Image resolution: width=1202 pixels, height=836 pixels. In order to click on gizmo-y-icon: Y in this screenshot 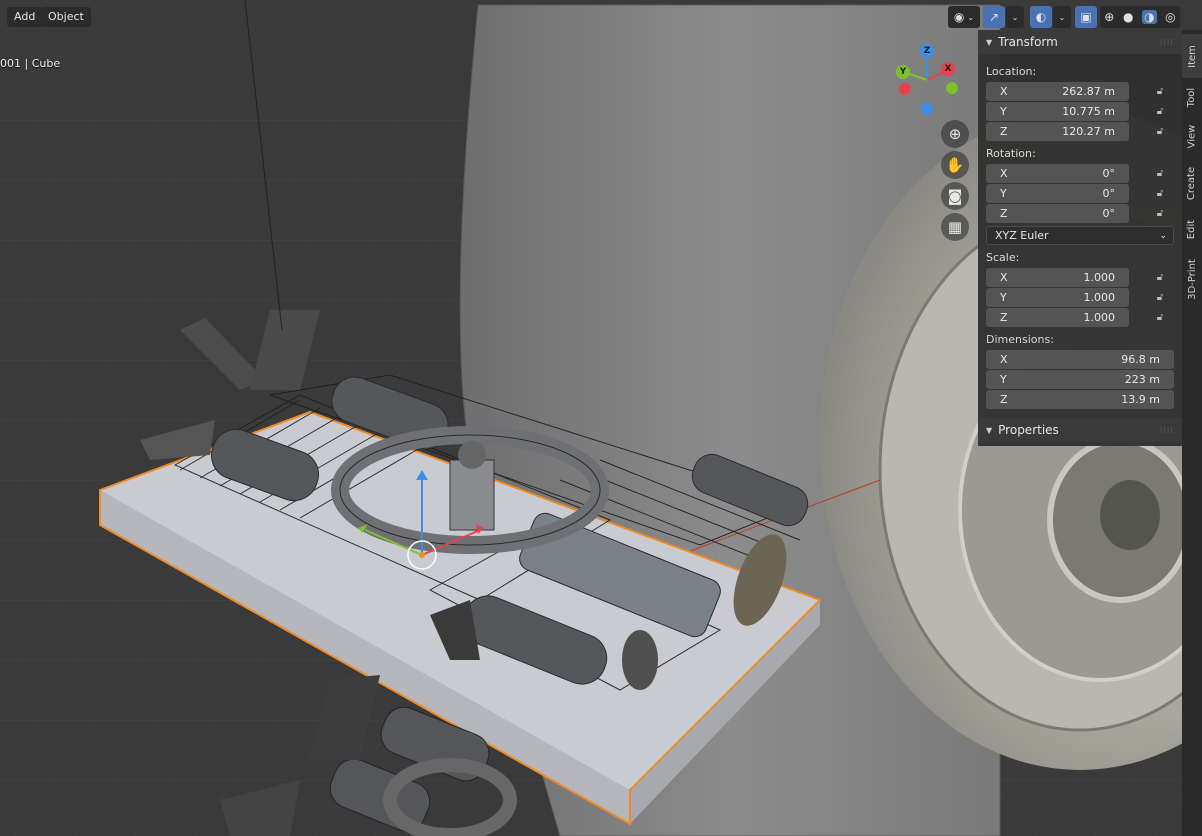, I will do `click(903, 72)`.